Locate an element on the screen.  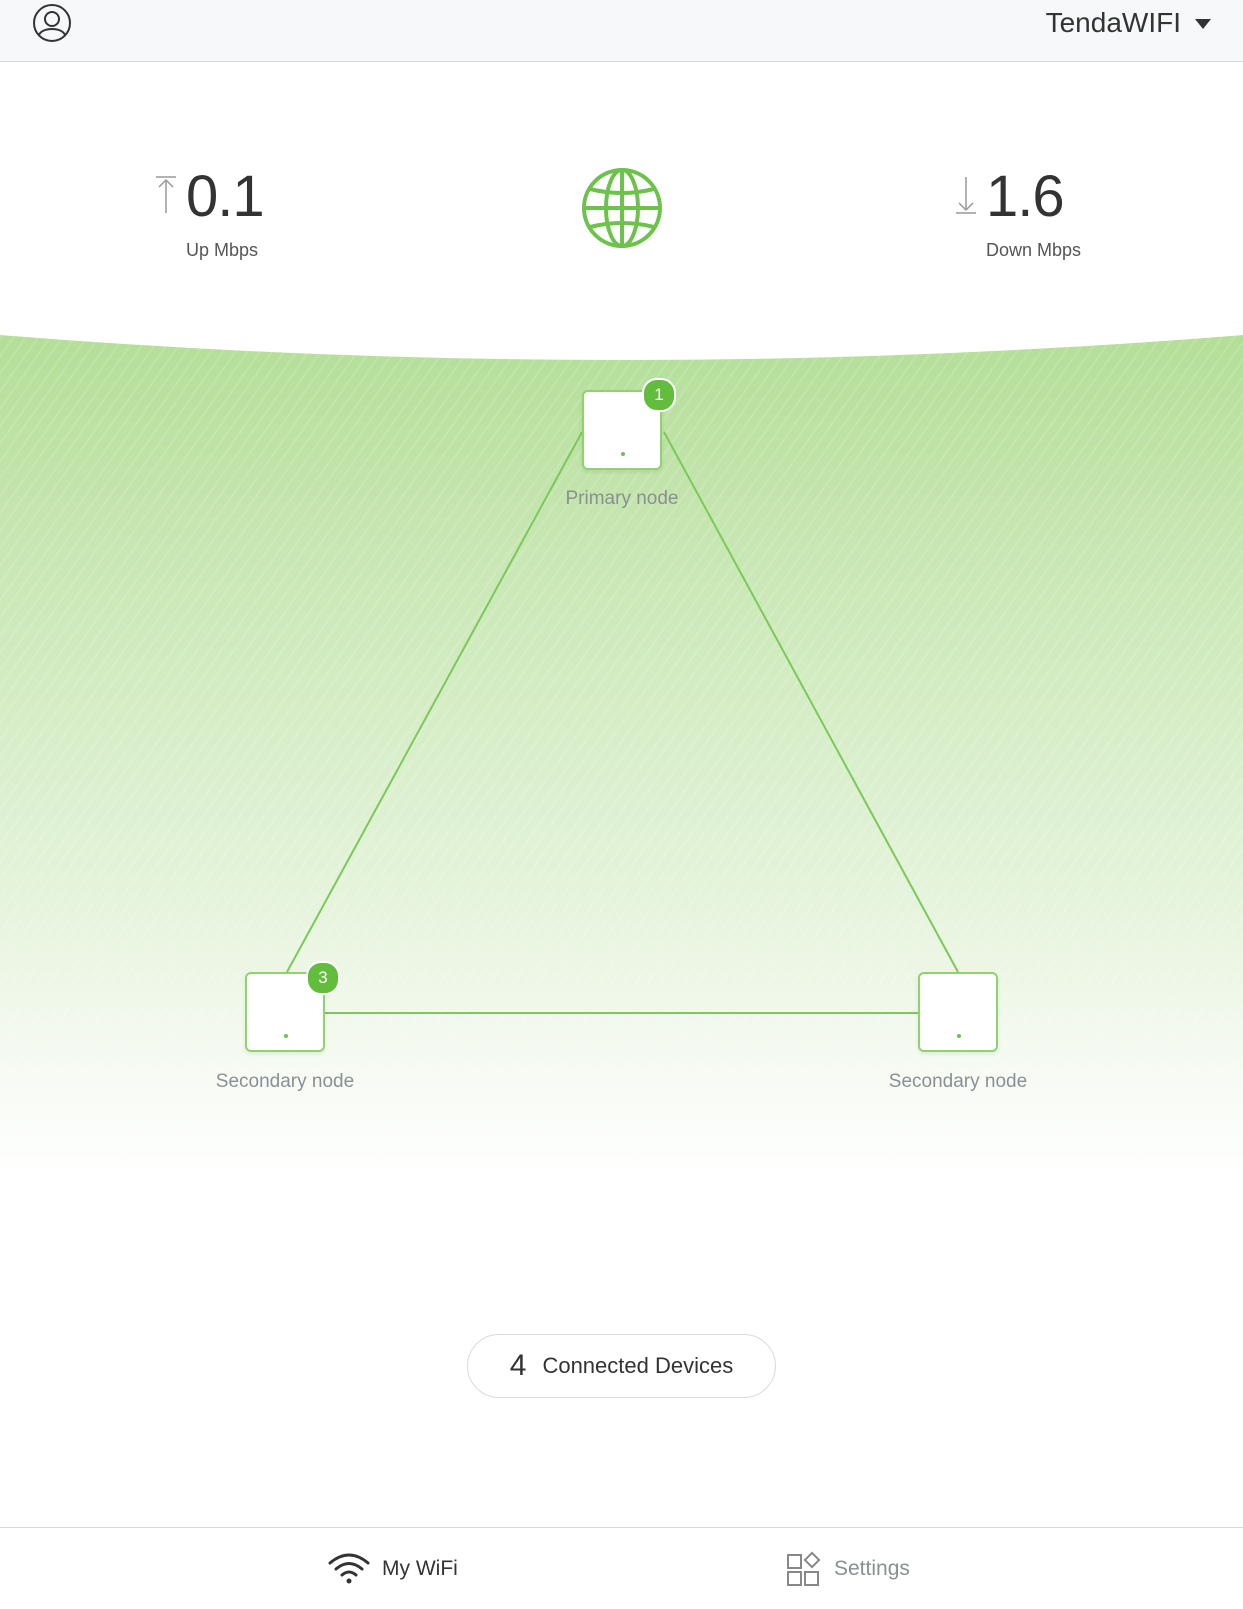
caret-down-icon is located at coordinates (1203, 24).